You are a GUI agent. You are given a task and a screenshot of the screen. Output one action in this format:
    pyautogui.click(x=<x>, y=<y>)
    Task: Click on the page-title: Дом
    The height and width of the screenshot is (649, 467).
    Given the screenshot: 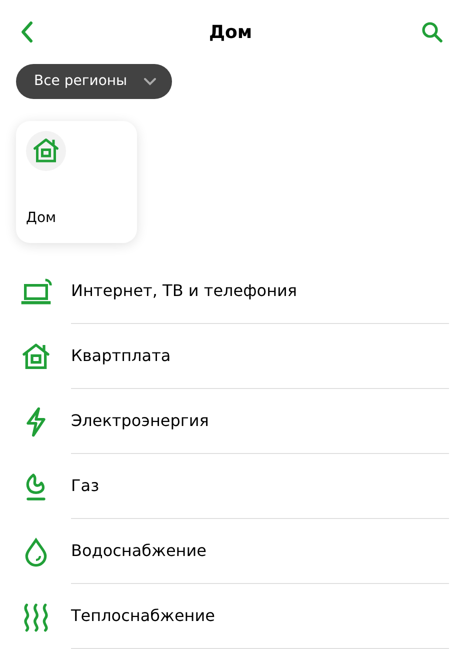 What is the action you would take?
    pyautogui.click(x=230, y=32)
    